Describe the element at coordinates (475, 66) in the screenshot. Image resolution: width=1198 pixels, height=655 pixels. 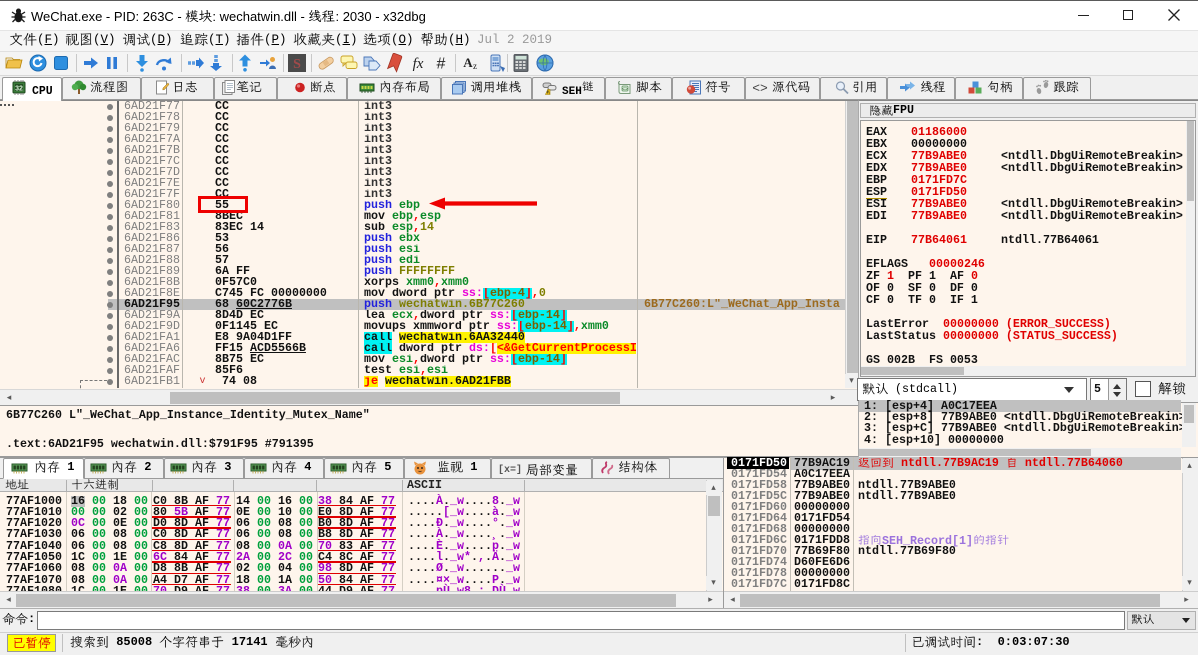
I see `svg-text: z` at that location.